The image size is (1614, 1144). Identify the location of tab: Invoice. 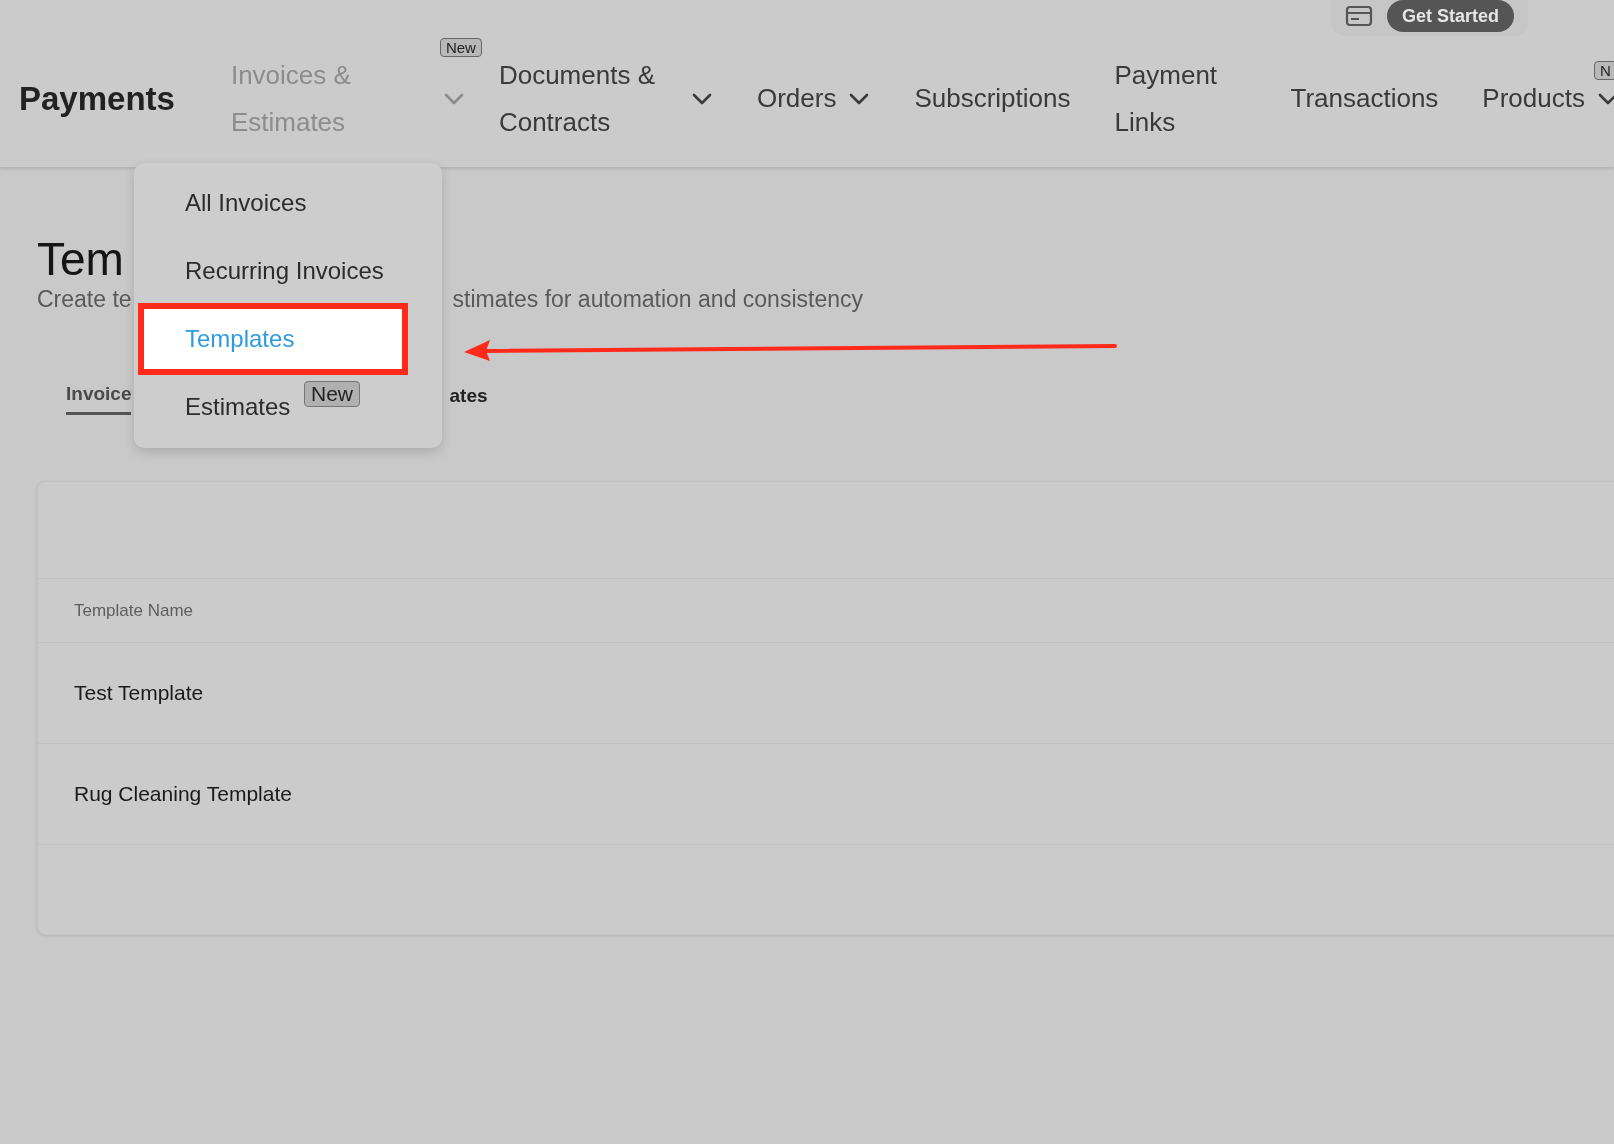
(99, 396).